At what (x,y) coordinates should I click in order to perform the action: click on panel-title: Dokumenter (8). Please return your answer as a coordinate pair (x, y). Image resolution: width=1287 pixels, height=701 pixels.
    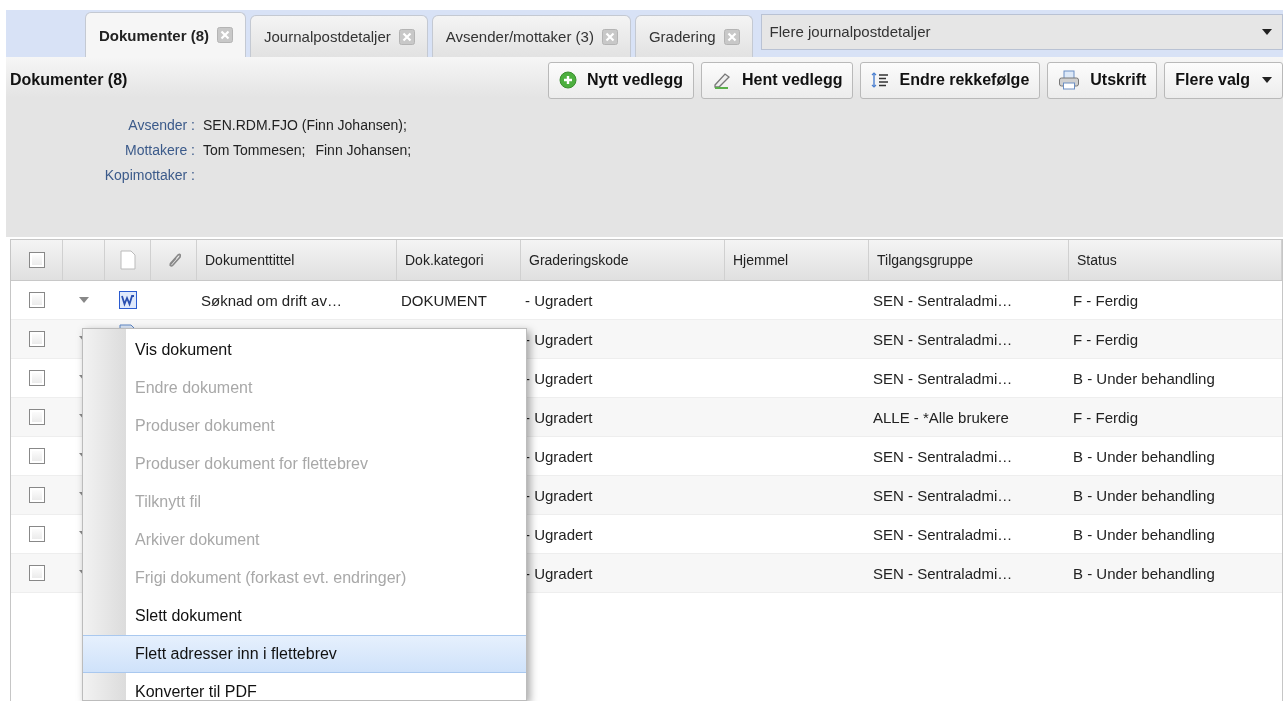
    Looking at the image, I should click on (69, 80).